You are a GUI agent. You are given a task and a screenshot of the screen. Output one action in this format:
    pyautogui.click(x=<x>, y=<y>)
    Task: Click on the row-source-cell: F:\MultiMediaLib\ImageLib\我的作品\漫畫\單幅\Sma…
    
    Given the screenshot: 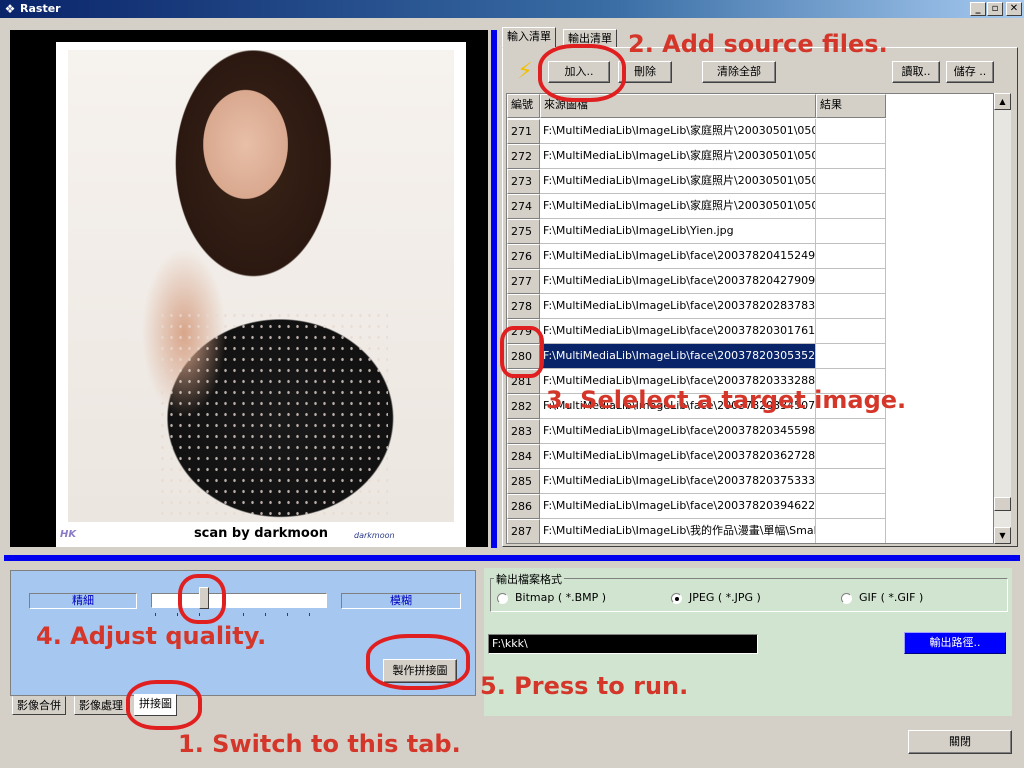 What is the action you would take?
    pyautogui.click(x=678, y=531)
    